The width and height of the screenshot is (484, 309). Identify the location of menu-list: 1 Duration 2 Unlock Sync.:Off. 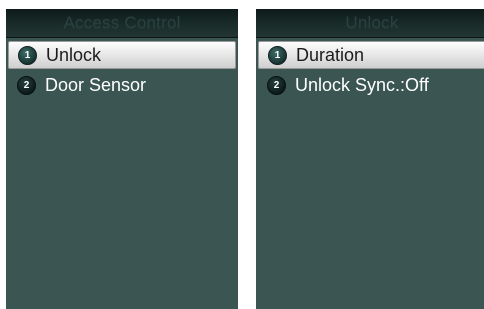
(370, 68).